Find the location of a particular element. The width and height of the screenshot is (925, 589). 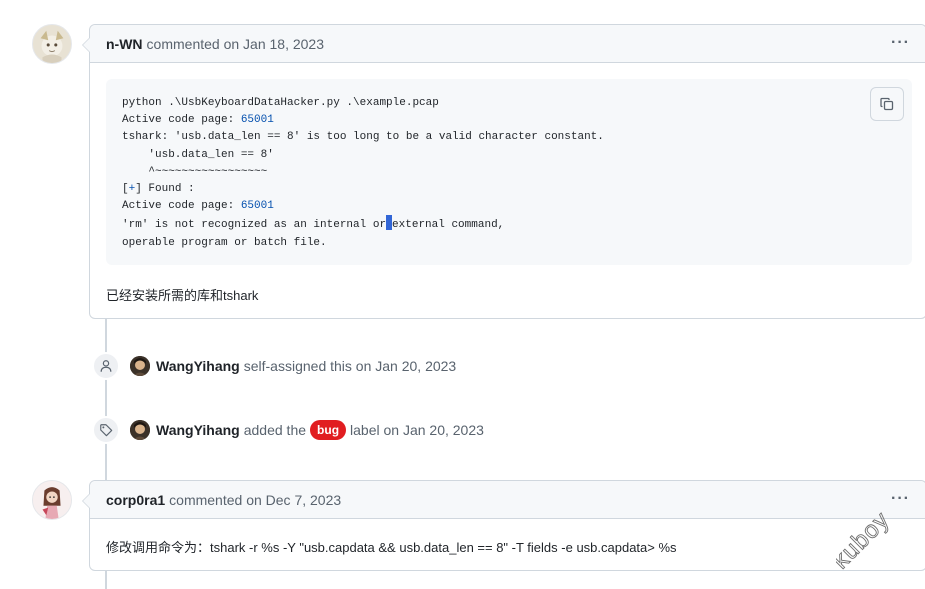

code-line: external command, is located at coordinates (448, 225).